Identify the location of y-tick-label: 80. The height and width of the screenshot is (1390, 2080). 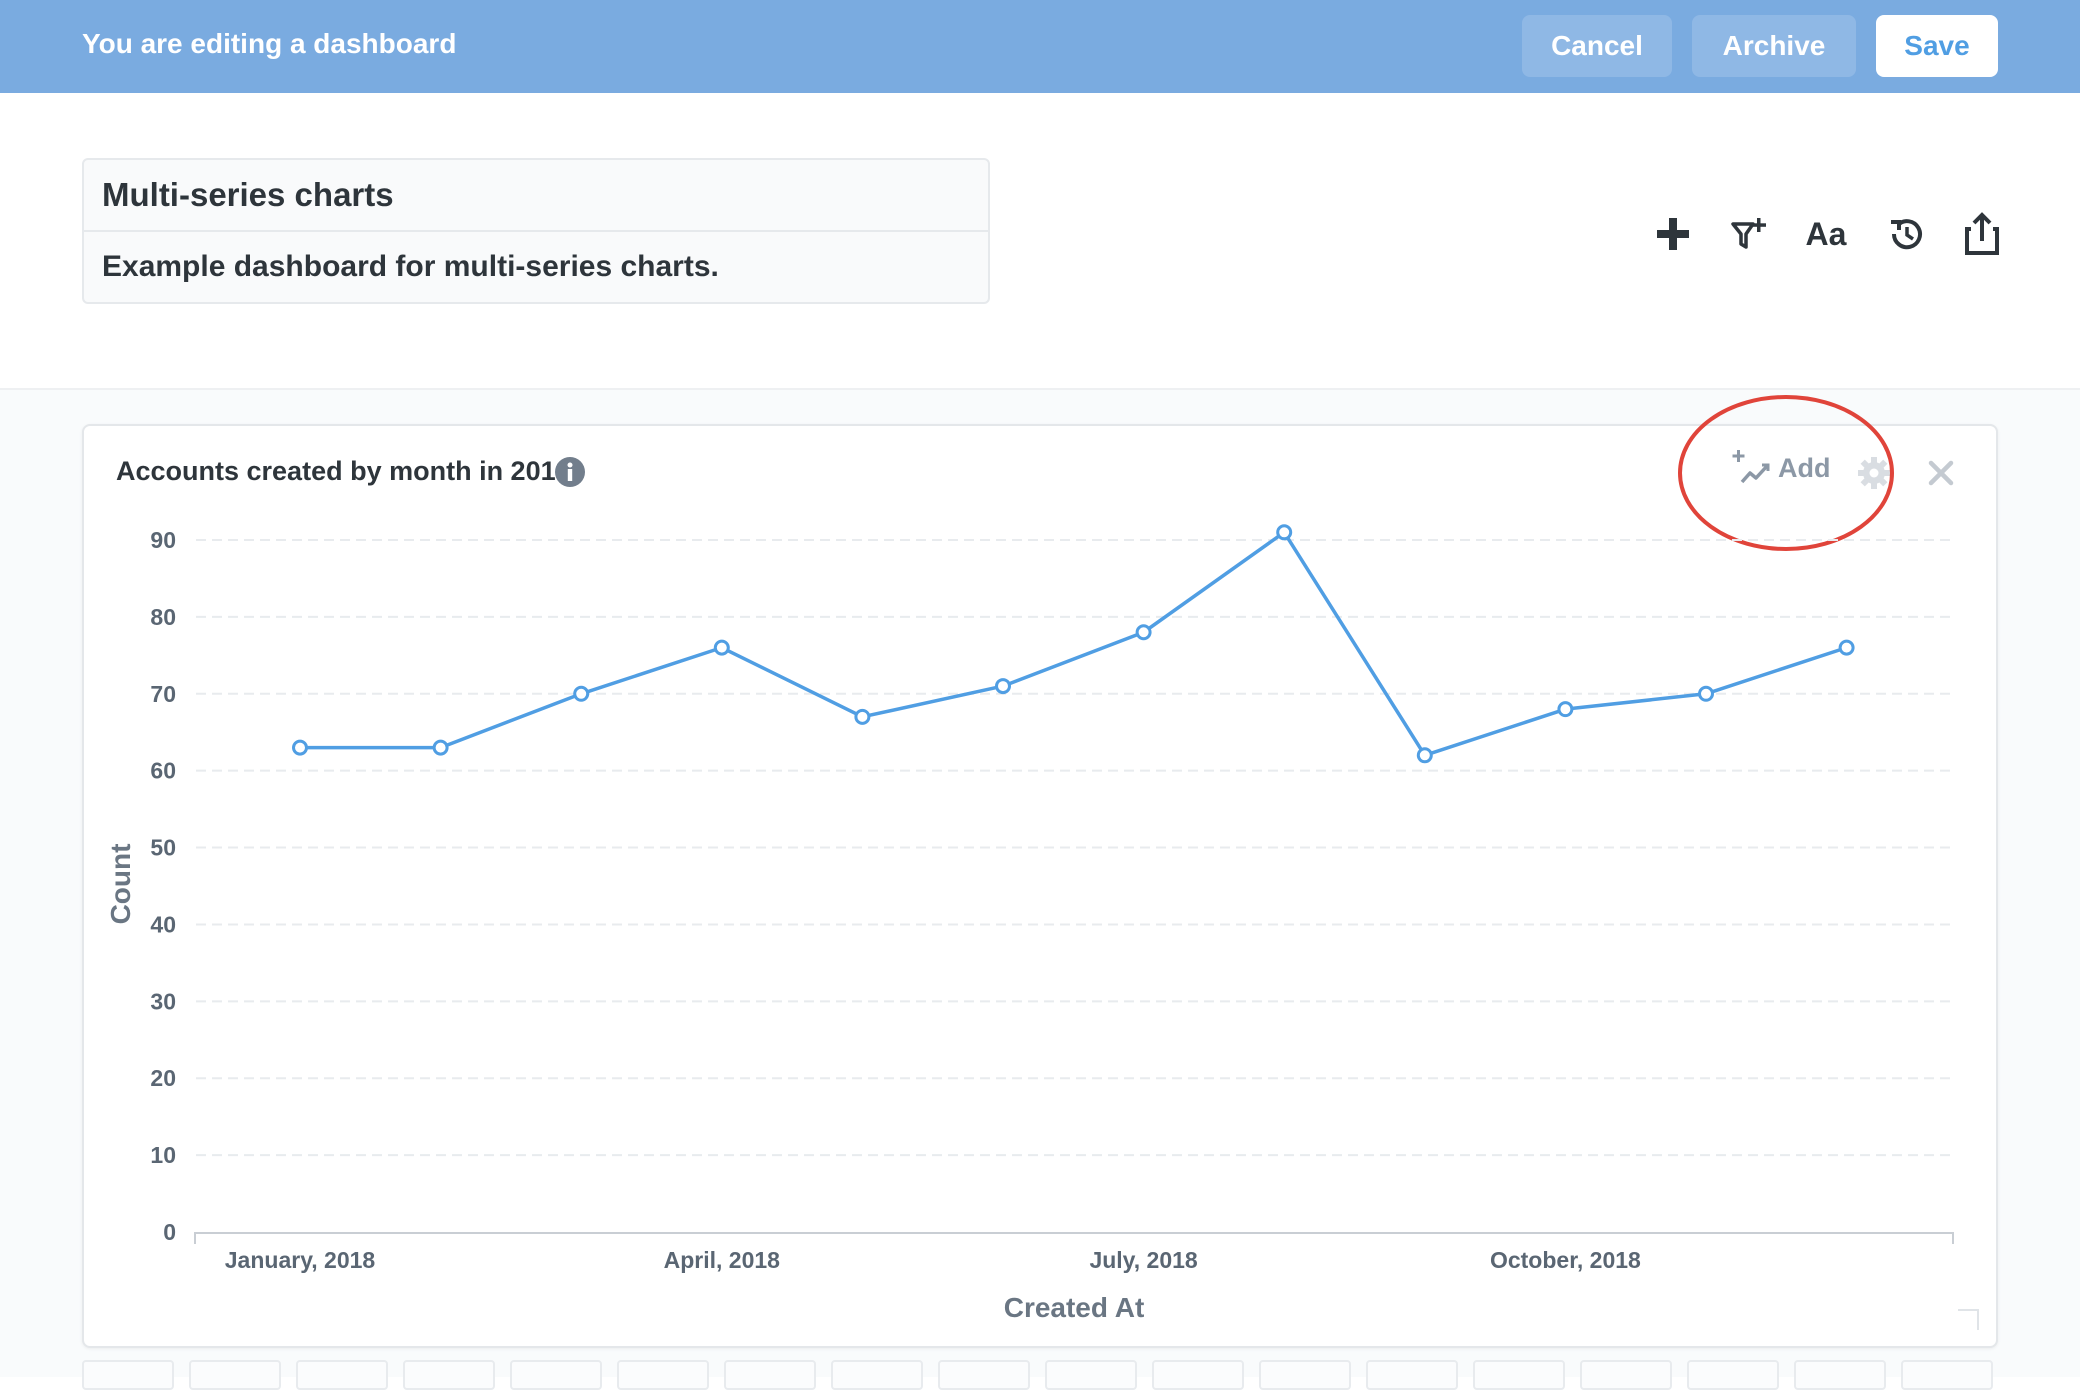
(163, 617).